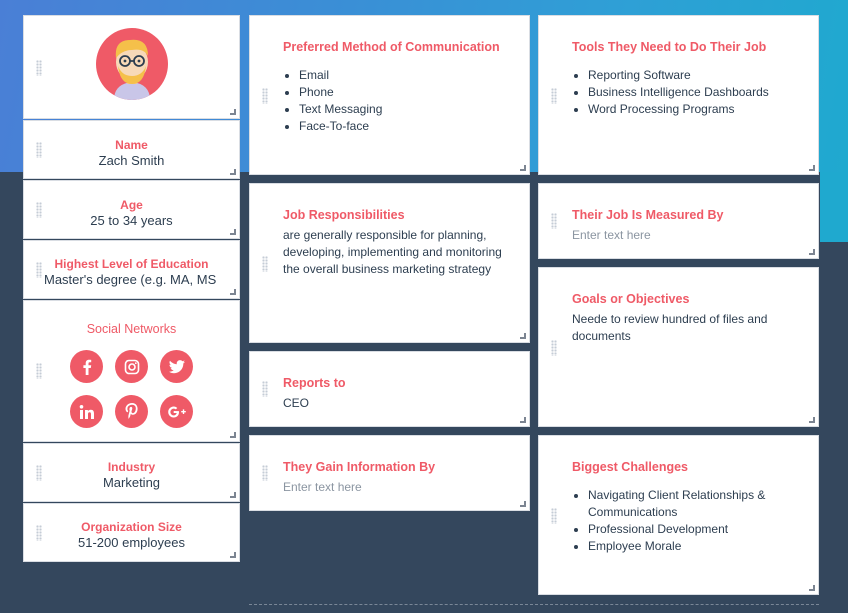 Image resolution: width=848 pixels, height=613 pixels. Describe the element at coordinates (176, 411) in the screenshot. I see `google-plus-icon` at that location.